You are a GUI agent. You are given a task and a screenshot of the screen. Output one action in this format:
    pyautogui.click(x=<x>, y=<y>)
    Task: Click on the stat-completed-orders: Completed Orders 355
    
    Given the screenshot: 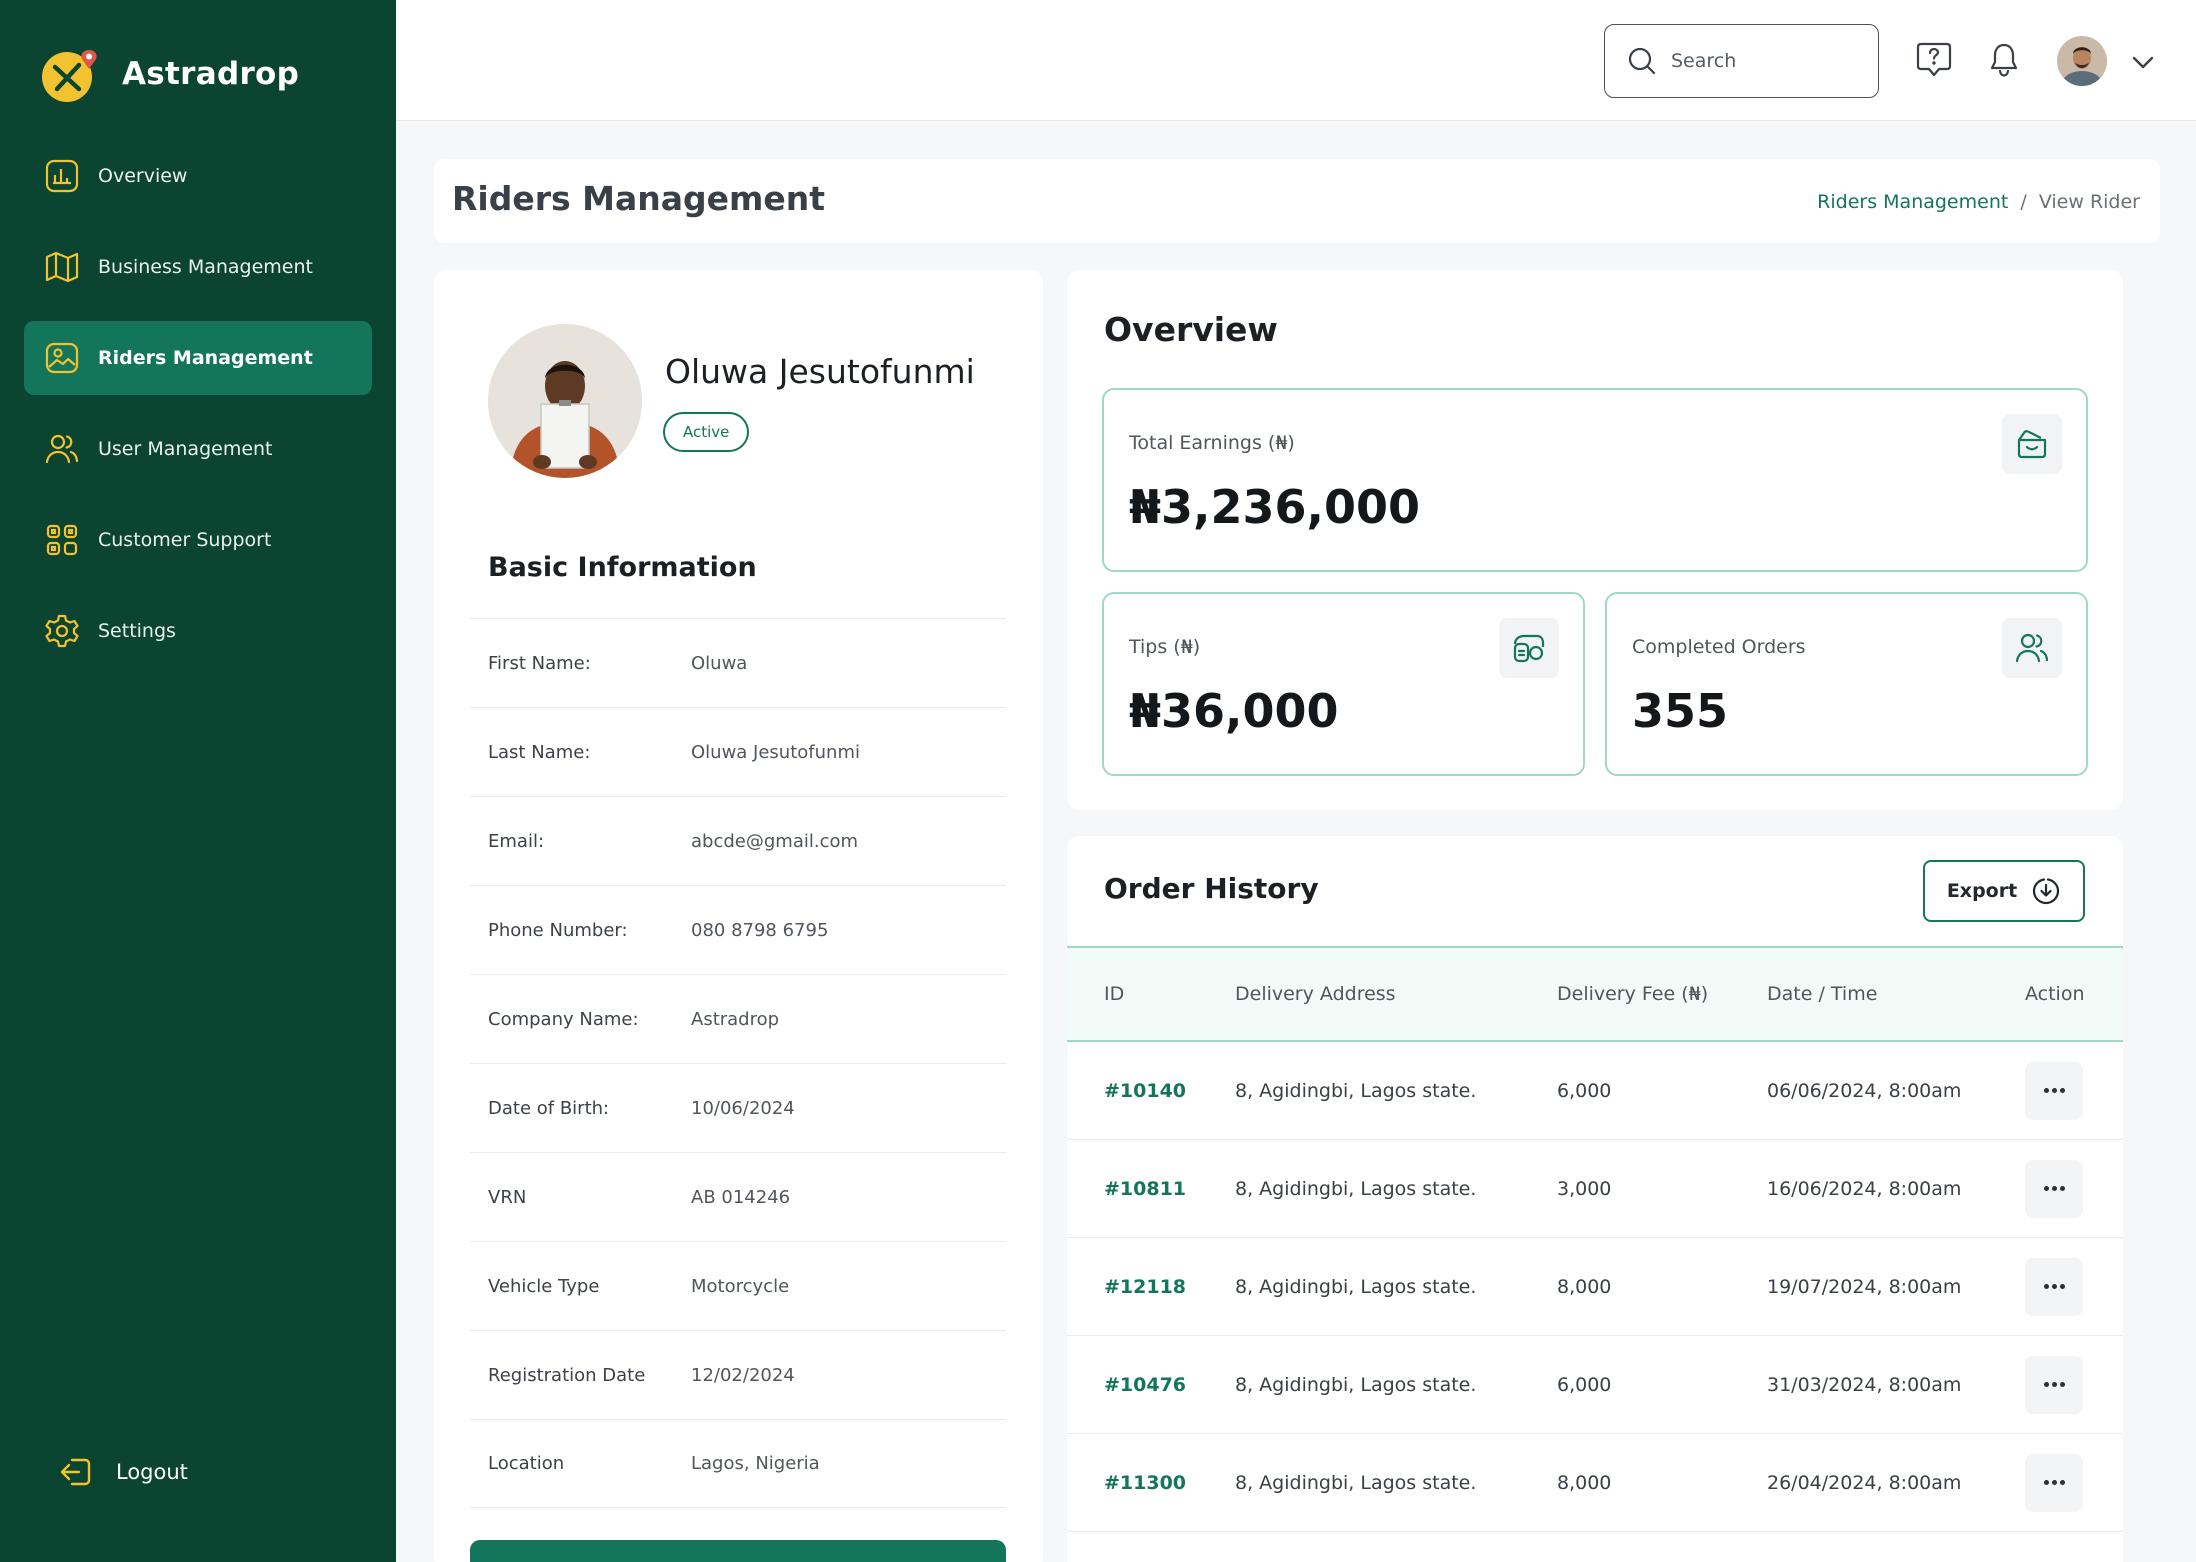 What is the action you would take?
    pyautogui.click(x=1846, y=684)
    